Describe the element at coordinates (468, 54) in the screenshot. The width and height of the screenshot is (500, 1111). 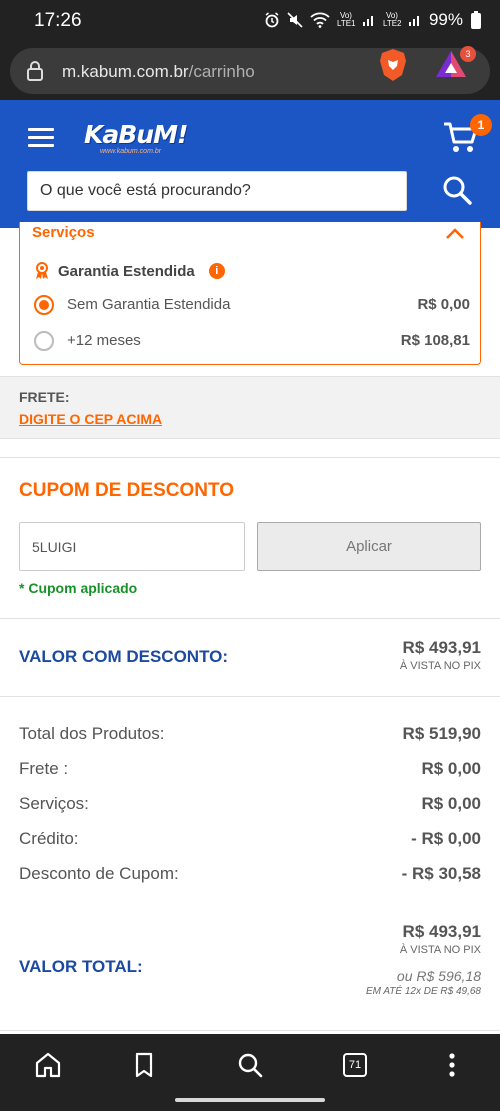
I see `rewards-badge: 3` at that location.